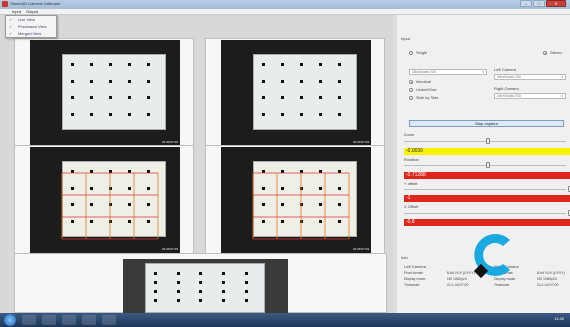  I want to click on zoom-value: -0.0039, so click(487, 151).